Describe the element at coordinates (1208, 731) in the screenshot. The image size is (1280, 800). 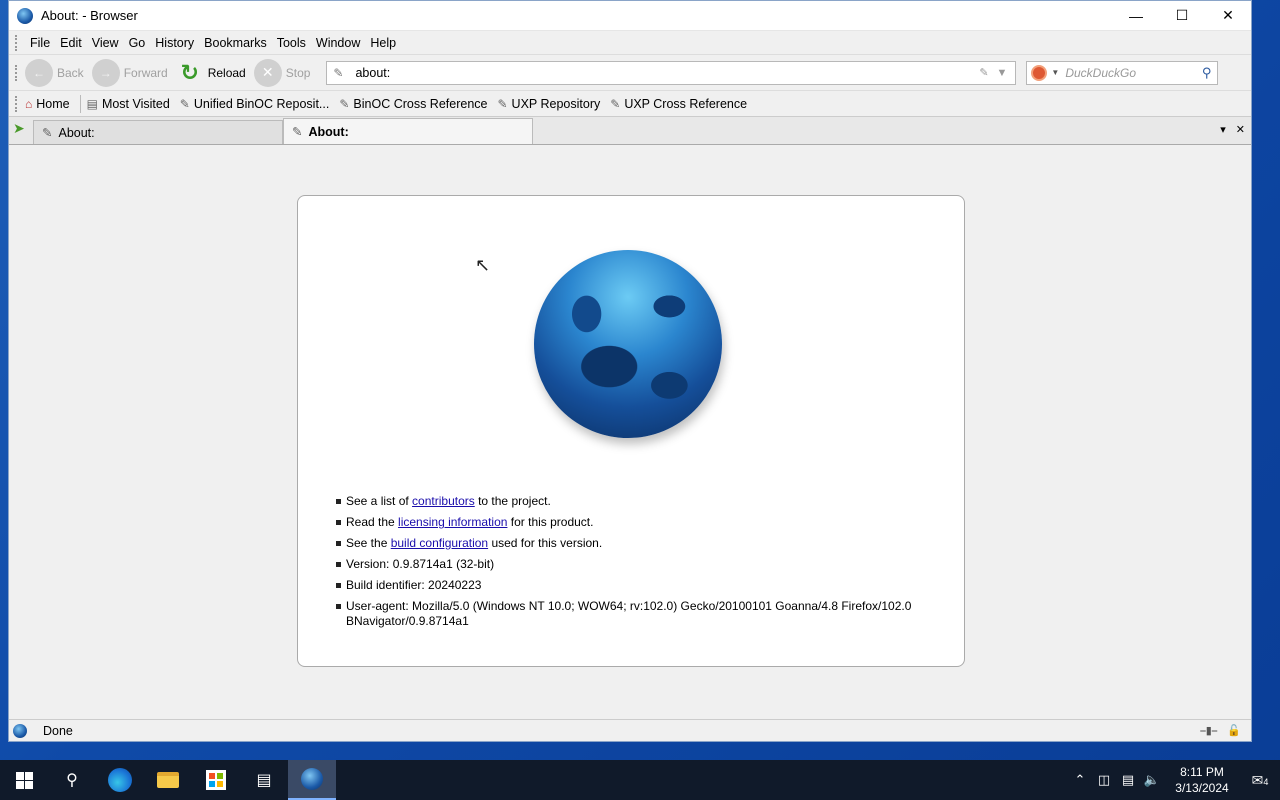
I see `connection-icon: ⎯▮⎯` at that location.